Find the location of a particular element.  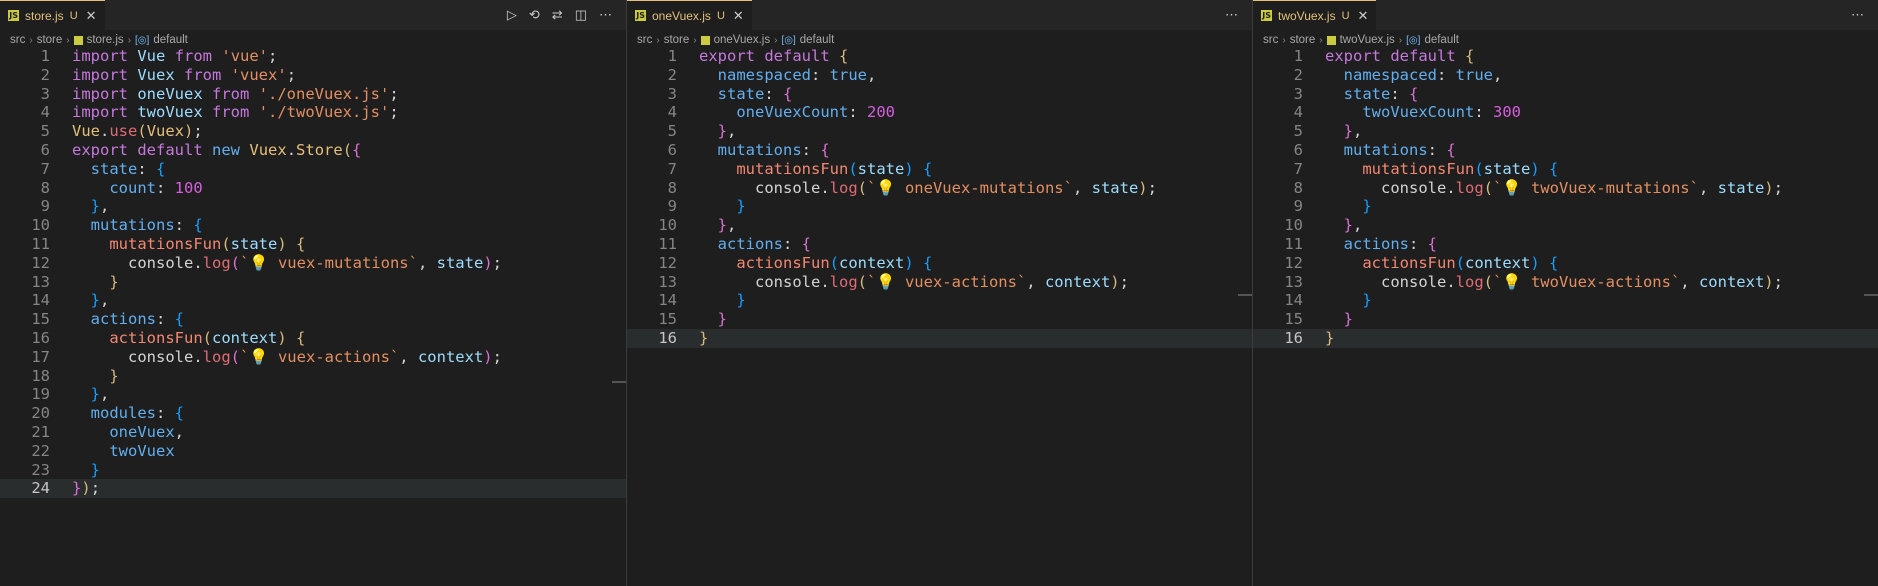

code-token: mutationsFun is located at coordinates (792, 168).